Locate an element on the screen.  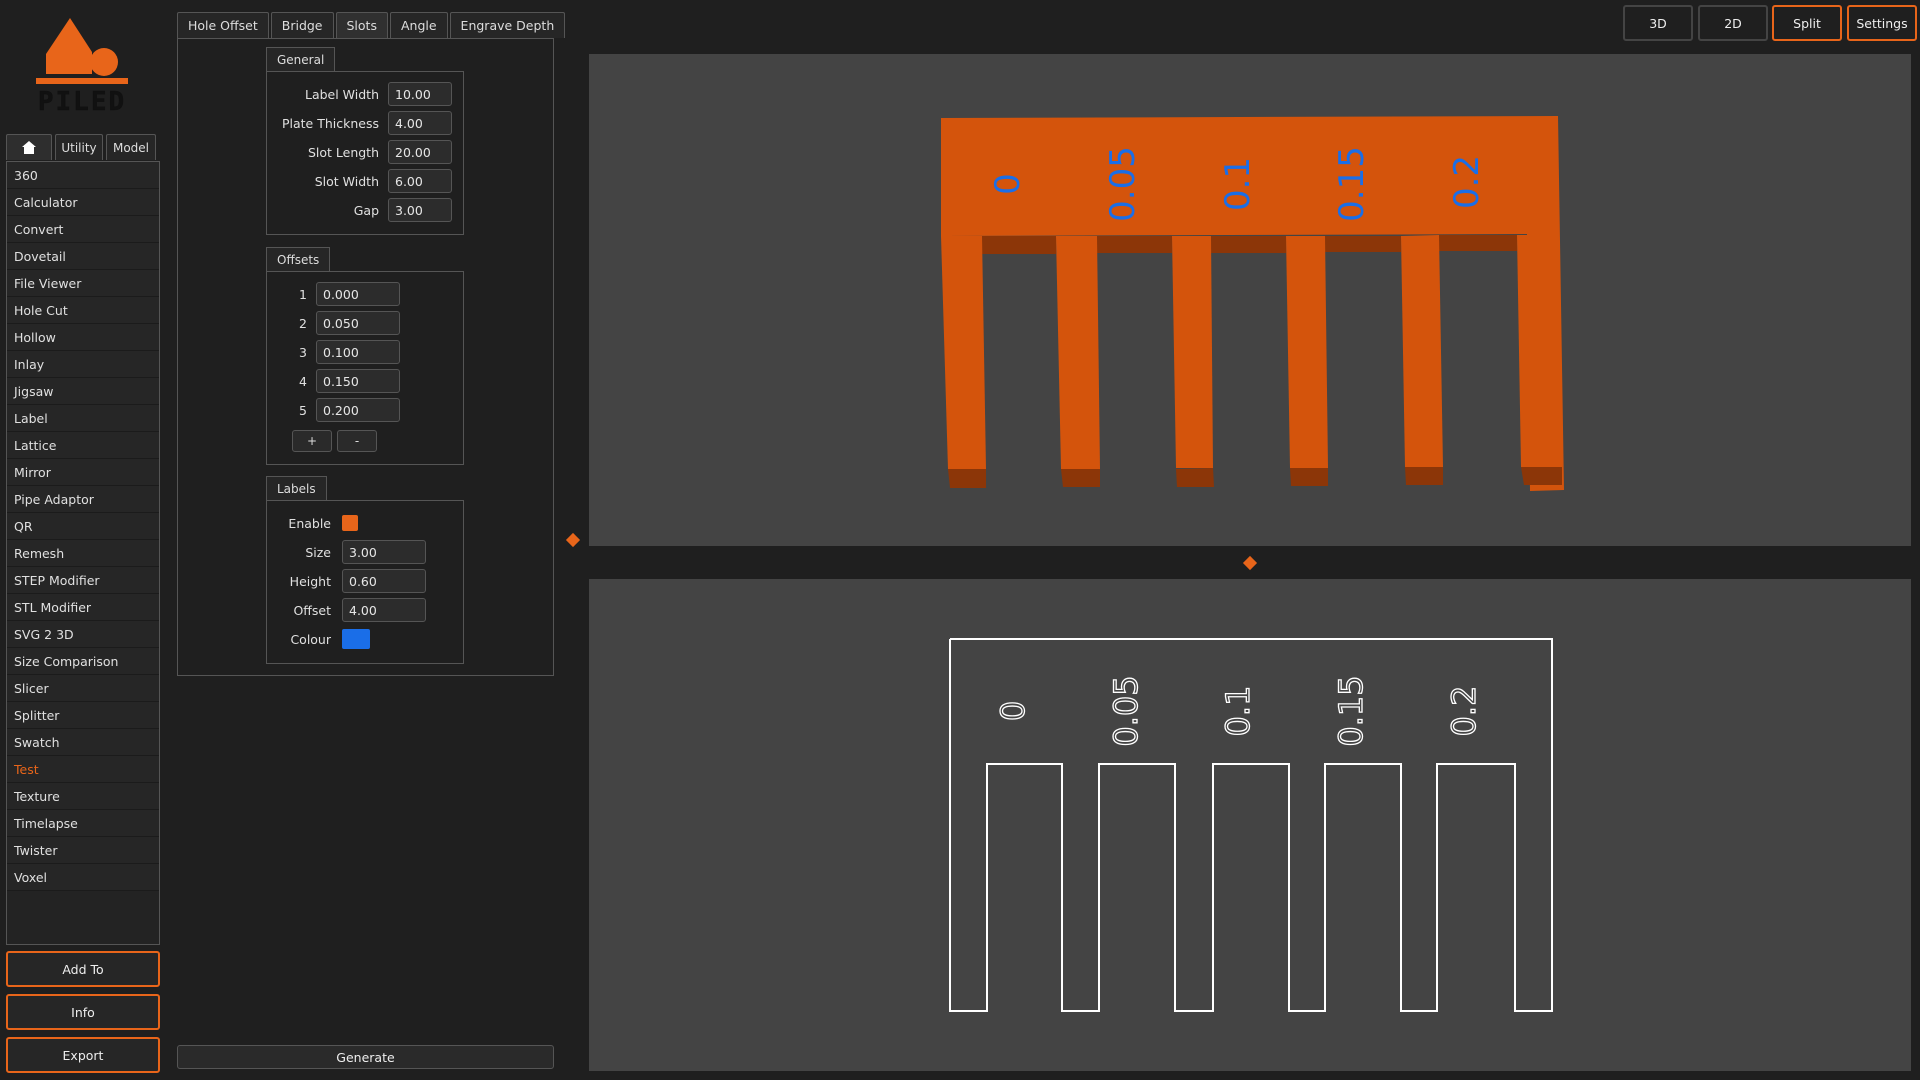
sidebar-item-texture: Texture is located at coordinates (83, 796).